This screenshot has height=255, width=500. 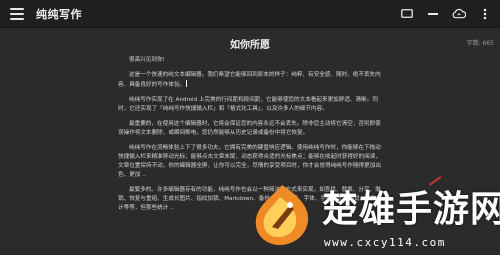 I want to click on app-title: 纯纯写作, so click(x=59, y=14).